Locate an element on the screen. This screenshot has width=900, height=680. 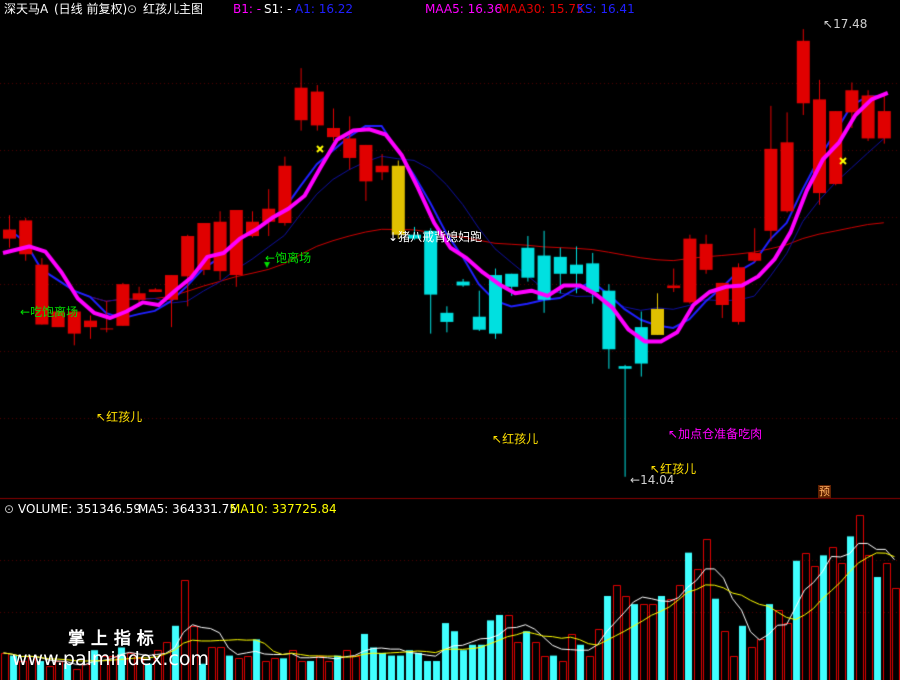
high-price-marker: ↖17.48 is located at coordinates (845, 24).